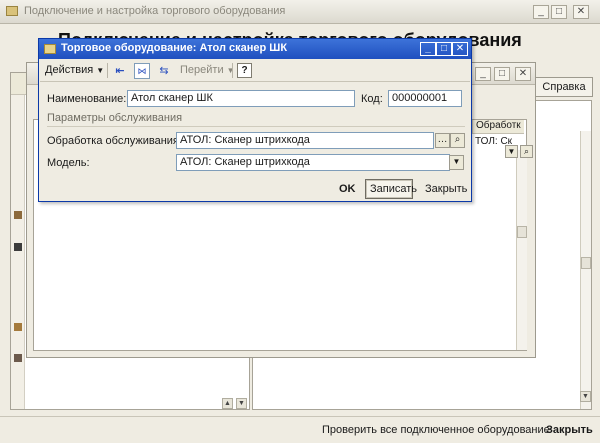  What do you see at coordinates (164, 71) in the screenshot?
I see `link-icon: ⇆` at bounding box center [164, 71].